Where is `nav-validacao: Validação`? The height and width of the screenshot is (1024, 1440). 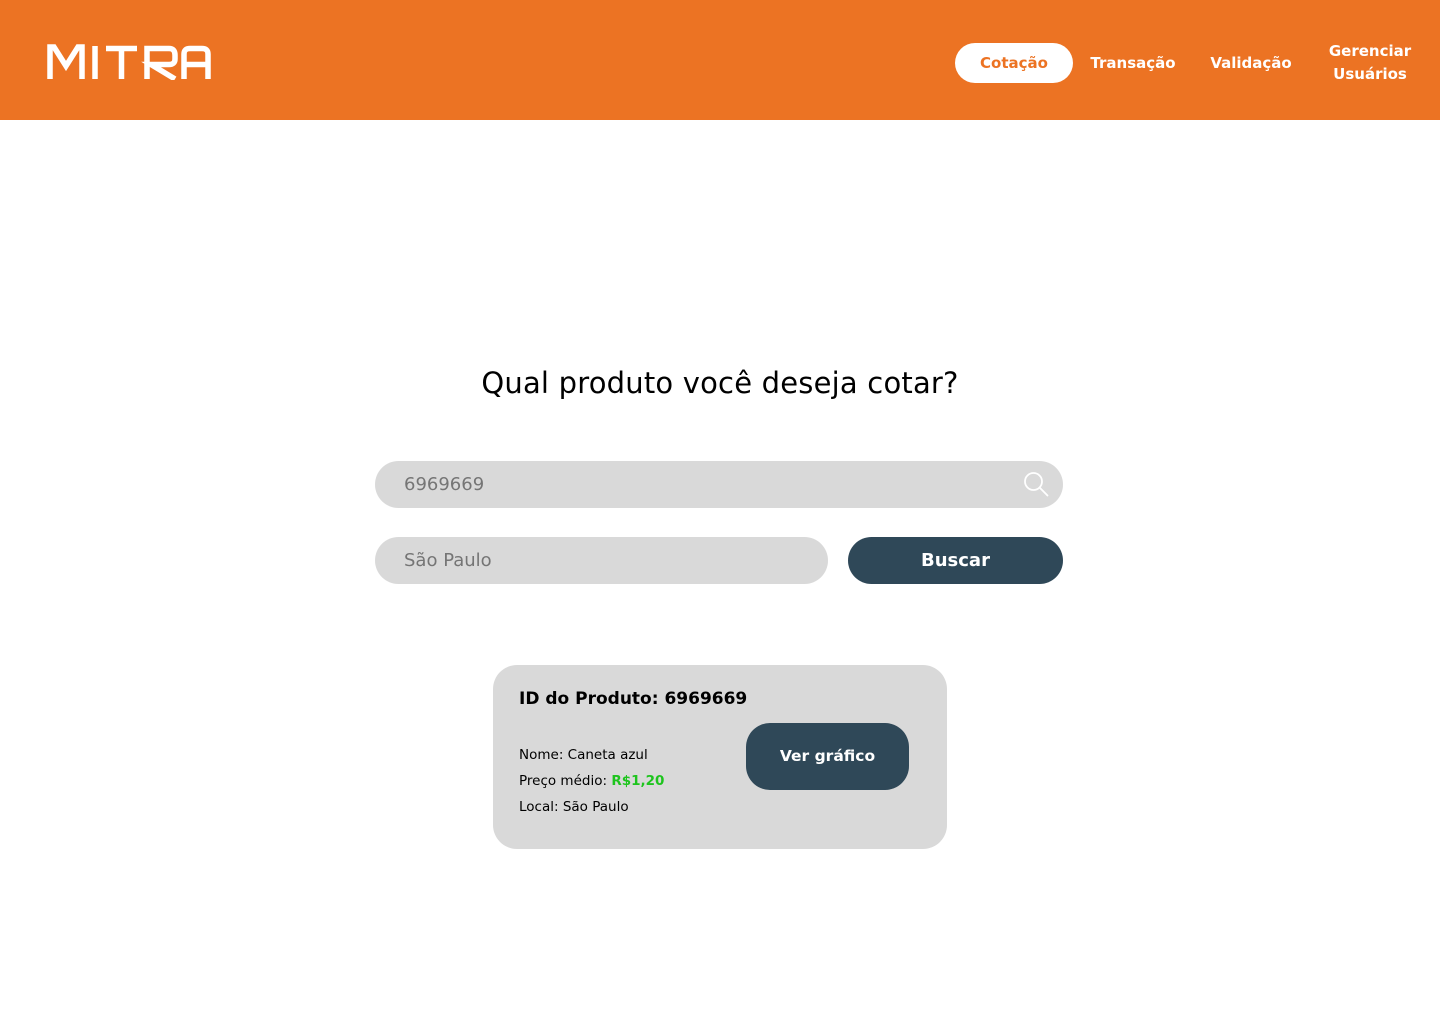
nav-validacao: Validação is located at coordinates (1251, 63).